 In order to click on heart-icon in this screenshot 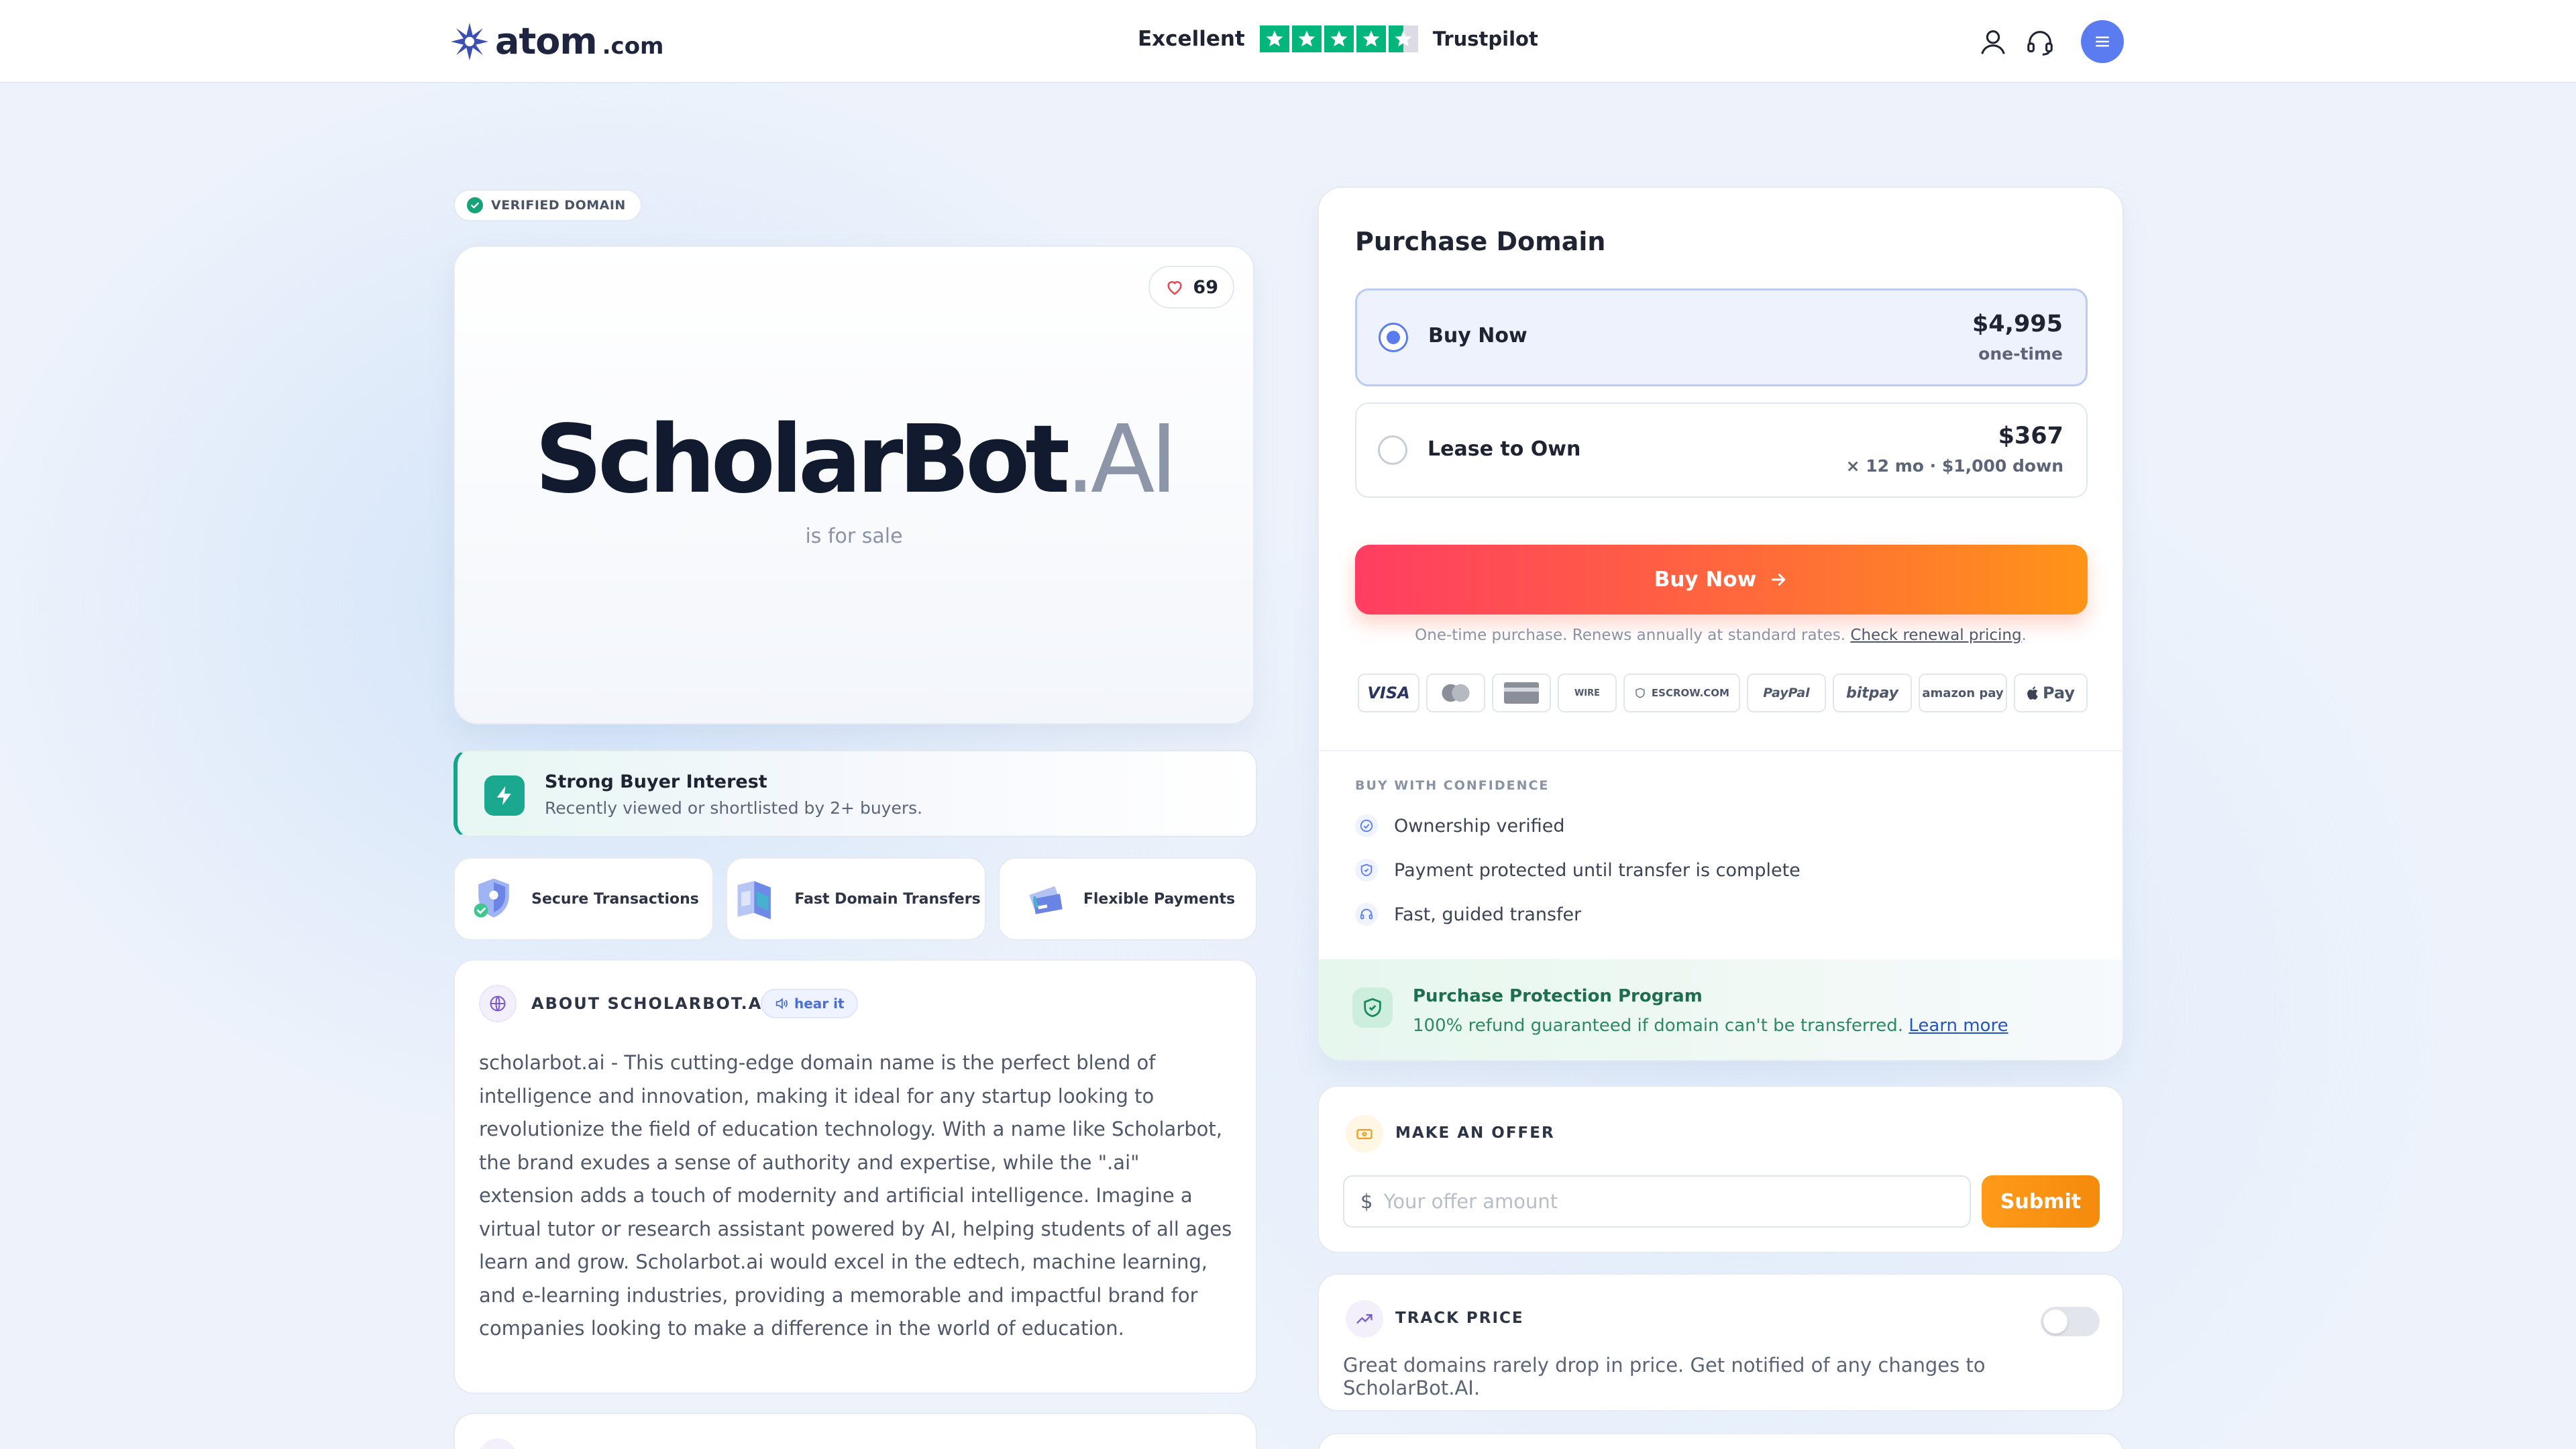, I will do `click(1175, 288)`.